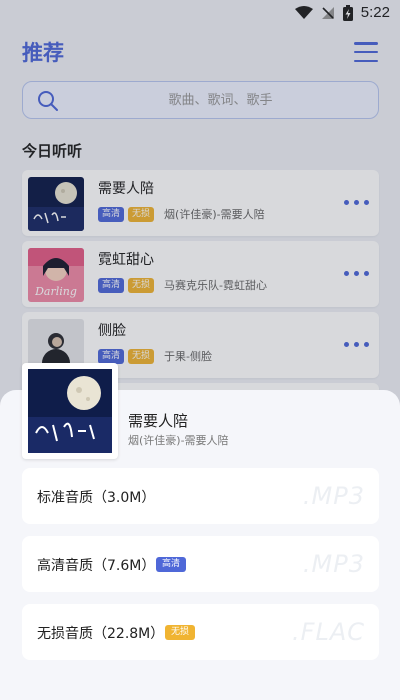 Image resolution: width=400 pixels, height=700 pixels. I want to click on quality-option-label: 无损音质（22.8M）, so click(101, 634).